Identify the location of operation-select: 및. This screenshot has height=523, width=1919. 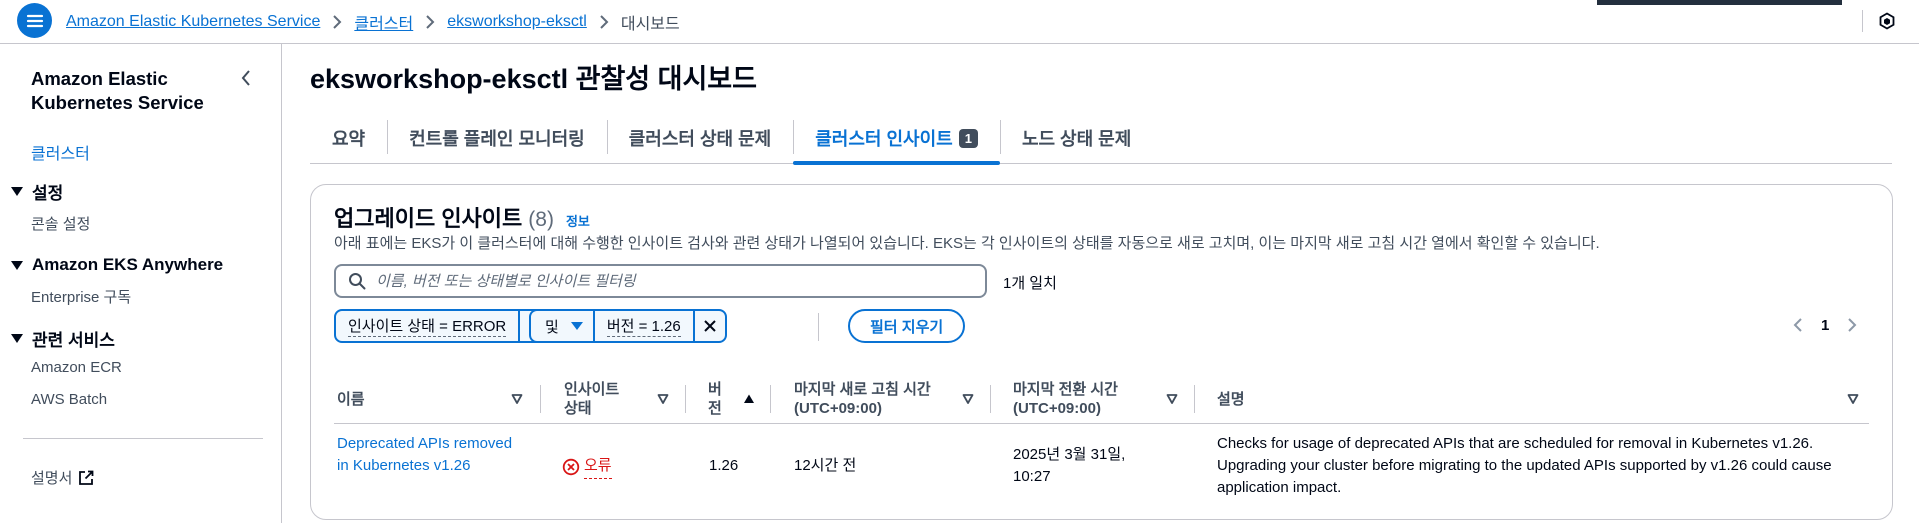
(563, 326).